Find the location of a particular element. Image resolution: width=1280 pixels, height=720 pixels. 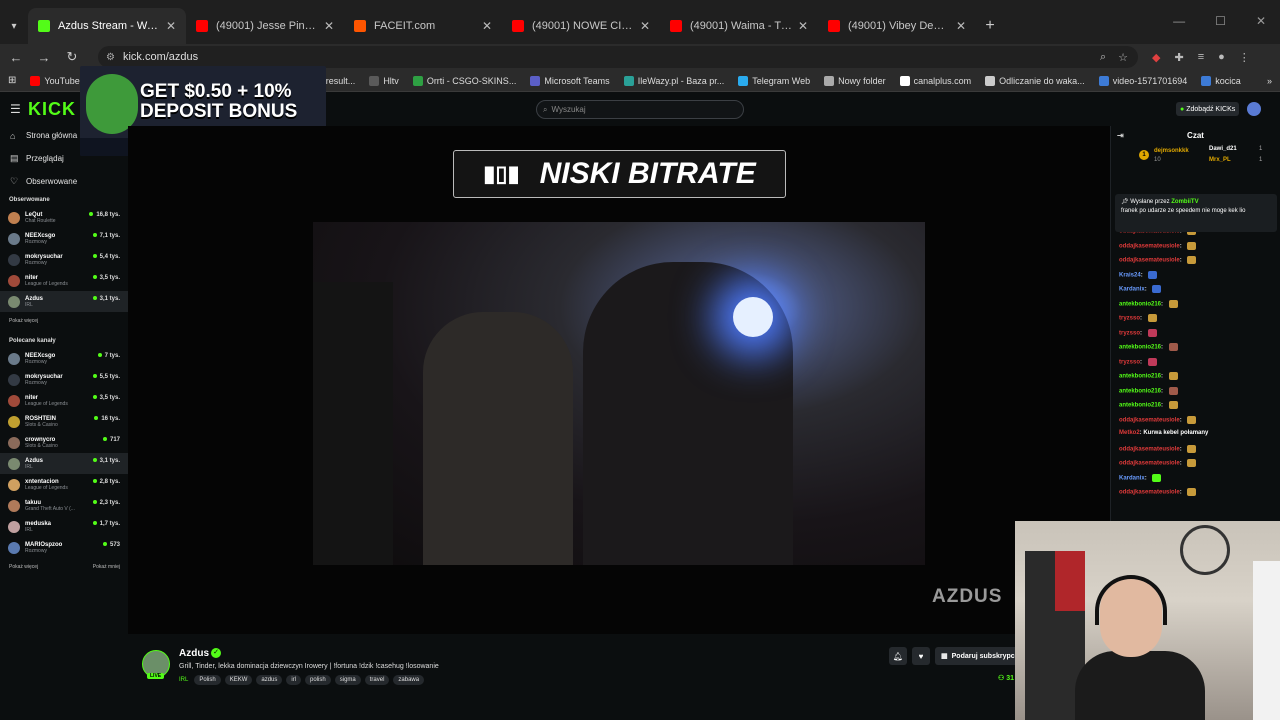

browser-tab: (49001) Vibey Deep House Mix ✕ is located at coordinates (897, 26).